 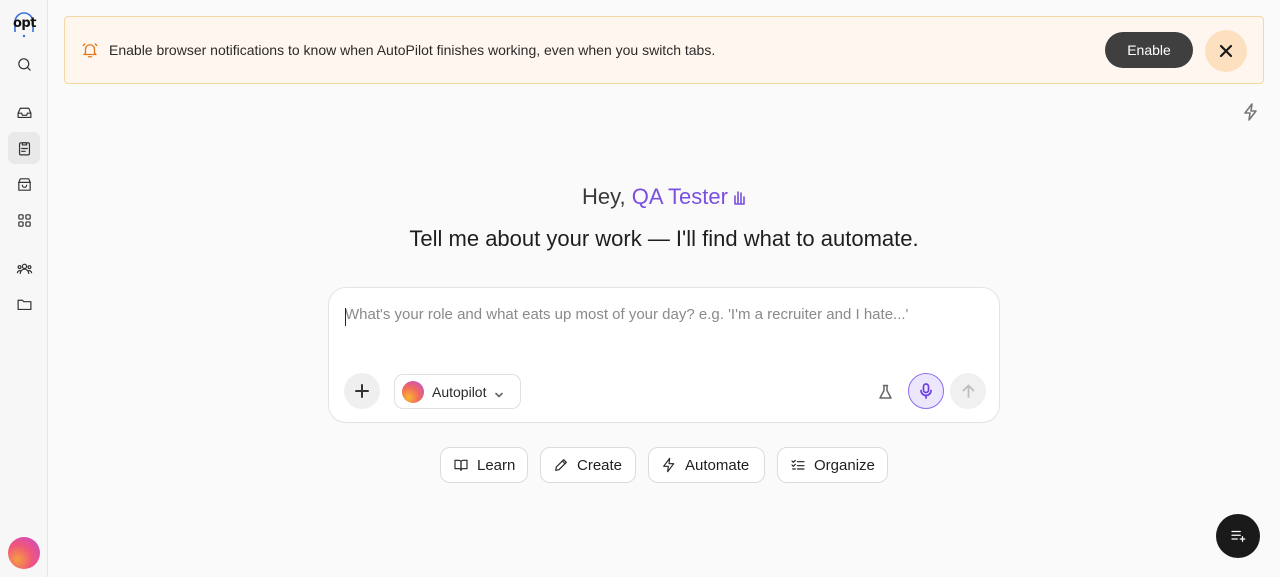 I want to click on app-logo: opt, so click(x=24, y=25).